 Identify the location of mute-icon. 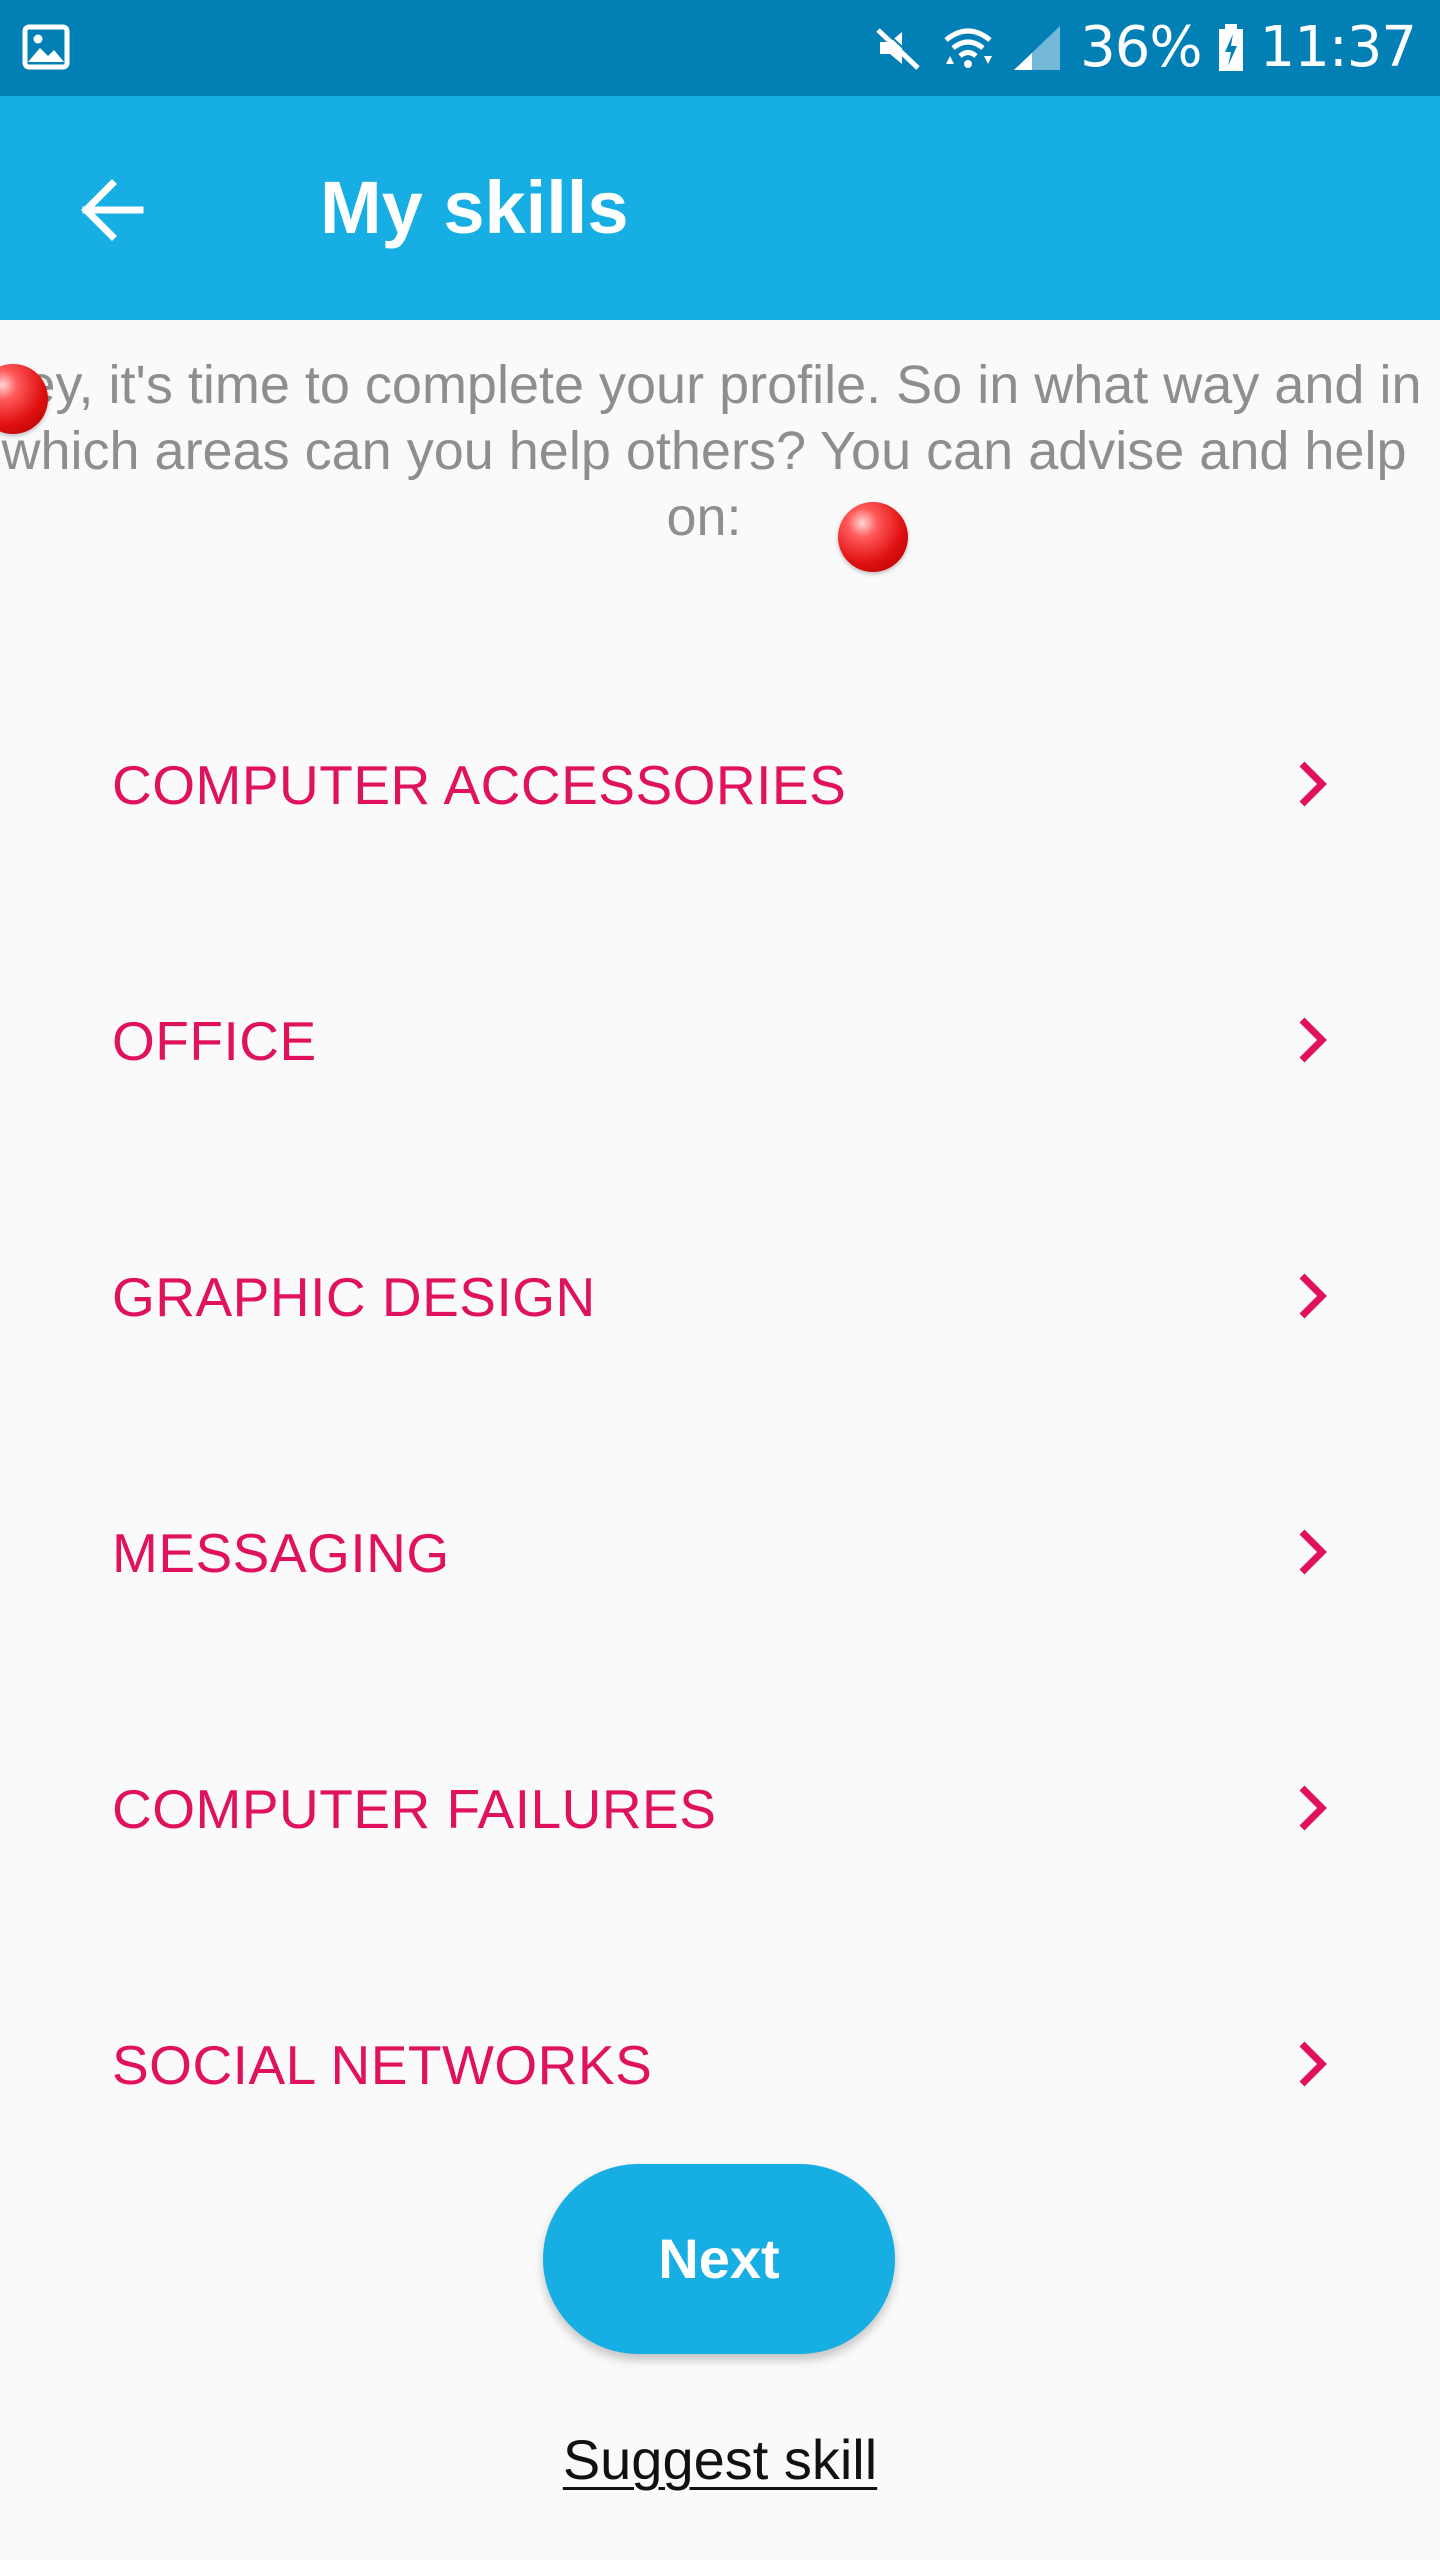
(899, 48).